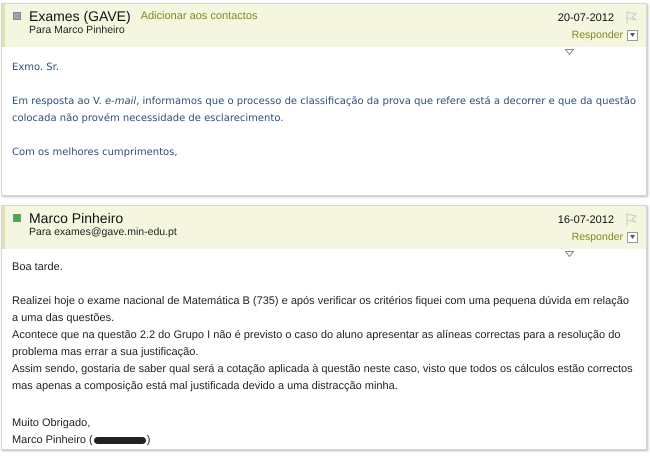  What do you see at coordinates (76, 218) in the screenshot?
I see `sender-name: Marco Pinheiro` at bounding box center [76, 218].